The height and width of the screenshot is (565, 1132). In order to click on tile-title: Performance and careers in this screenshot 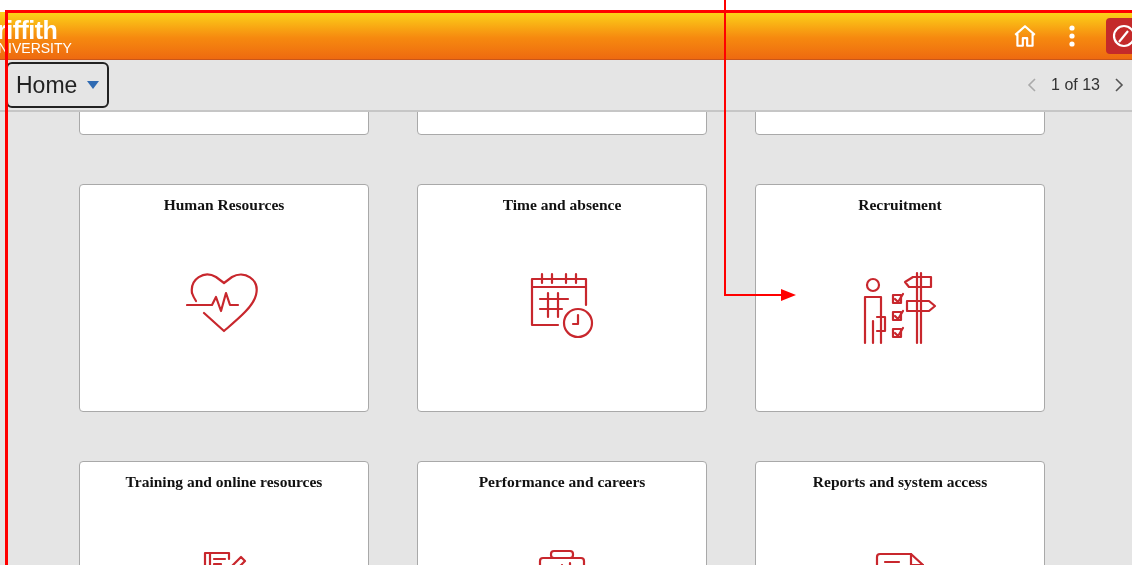, I will do `click(562, 482)`.